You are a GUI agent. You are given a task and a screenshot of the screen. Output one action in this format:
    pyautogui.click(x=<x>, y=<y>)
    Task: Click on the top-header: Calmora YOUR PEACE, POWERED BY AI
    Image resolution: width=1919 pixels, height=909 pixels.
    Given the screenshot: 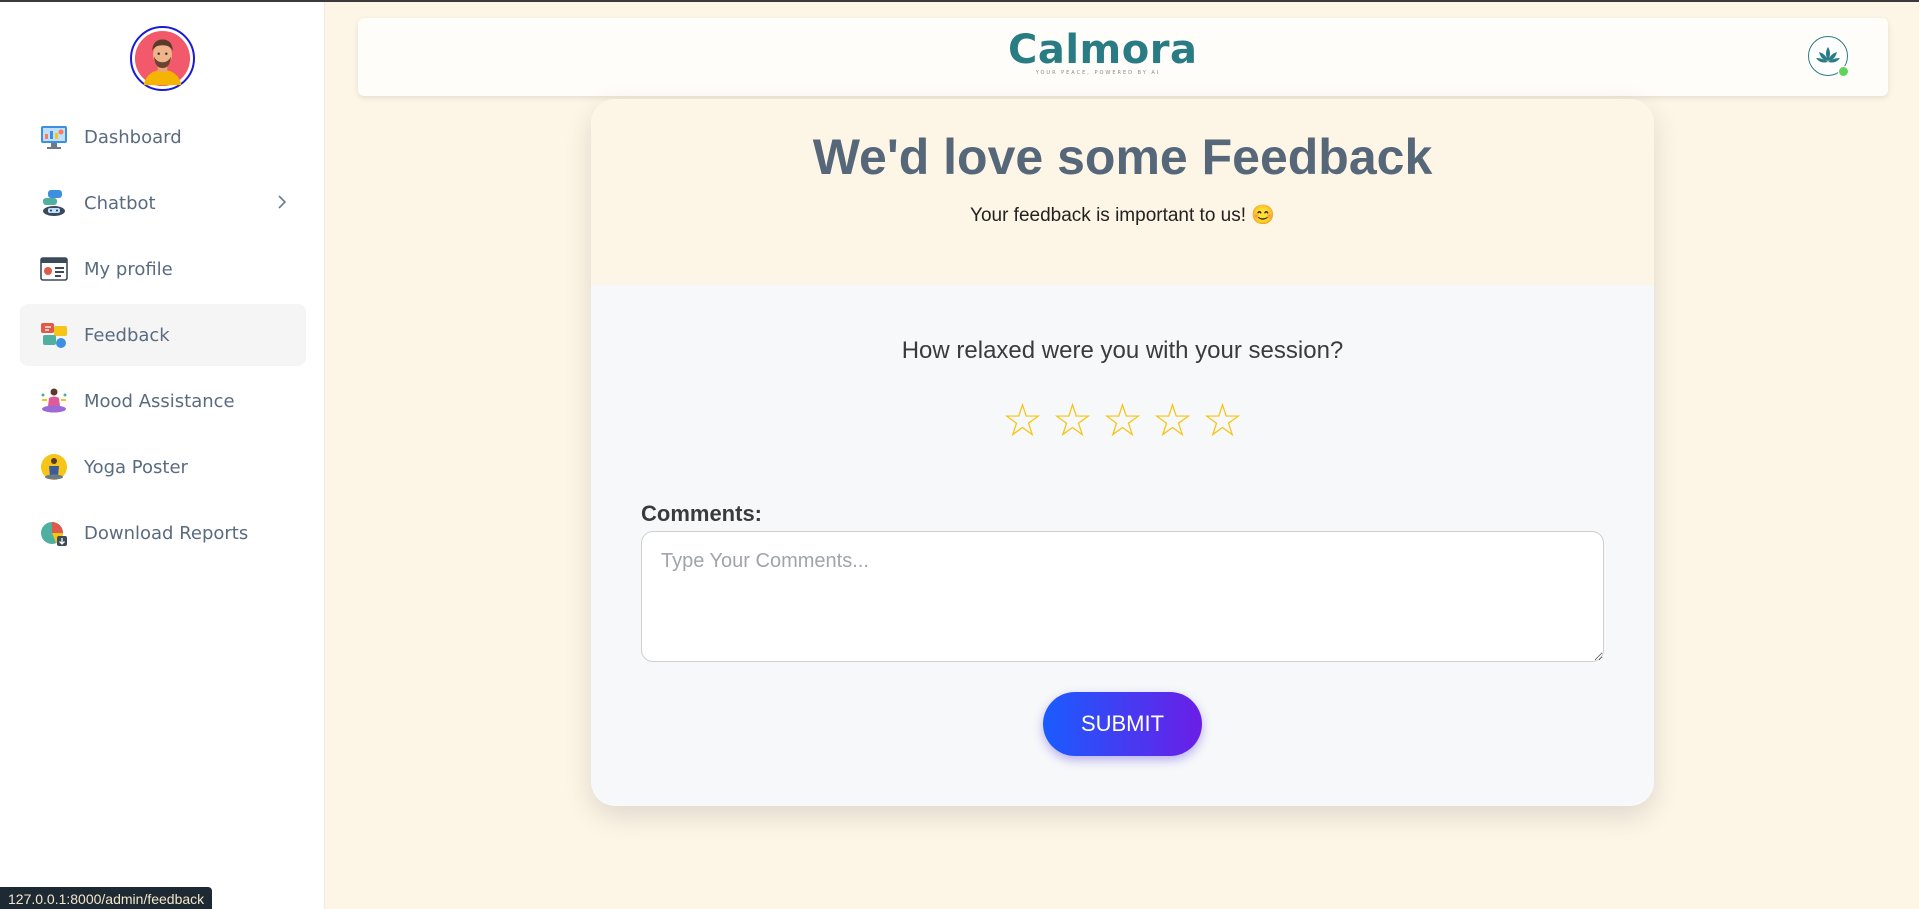 What is the action you would take?
    pyautogui.click(x=1123, y=57)
    